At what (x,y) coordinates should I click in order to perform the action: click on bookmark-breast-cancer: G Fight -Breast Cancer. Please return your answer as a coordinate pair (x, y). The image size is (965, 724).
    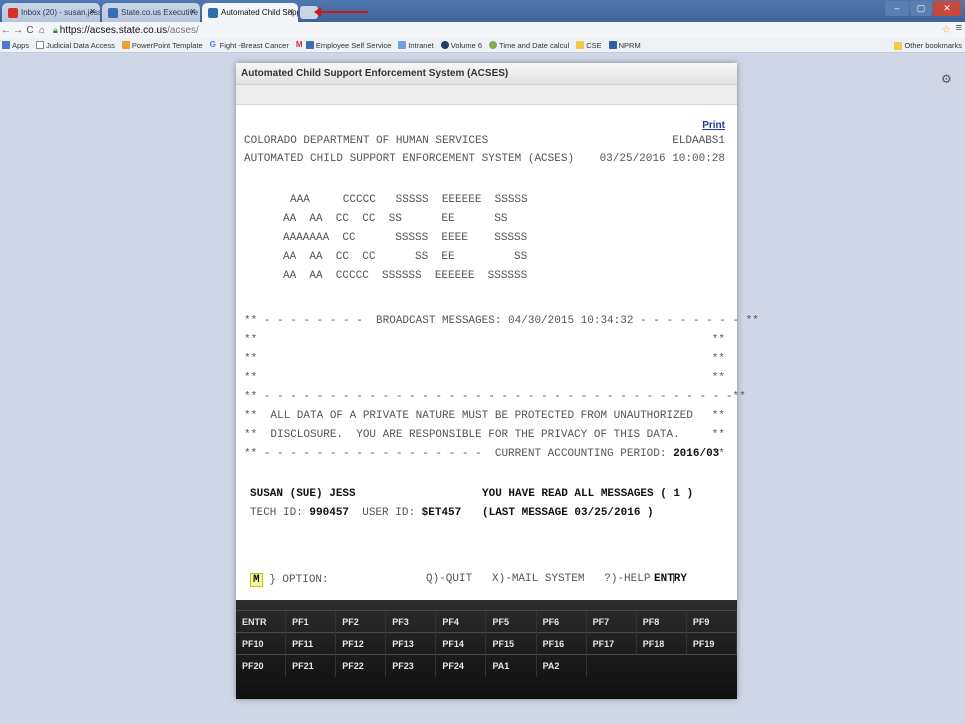
    Looking at the image, I should click on (249, 45).